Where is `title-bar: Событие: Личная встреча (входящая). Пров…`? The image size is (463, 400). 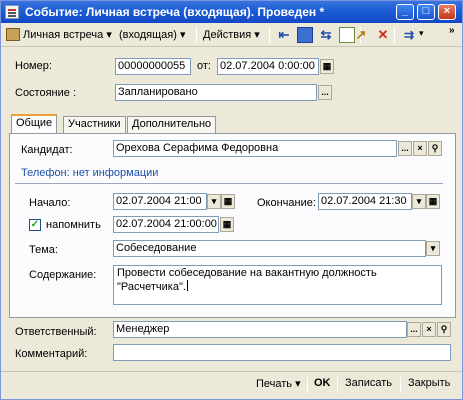
title-bar: Событие: Личная встреча (входящая). Пров… is located at coordinates (231, 12).